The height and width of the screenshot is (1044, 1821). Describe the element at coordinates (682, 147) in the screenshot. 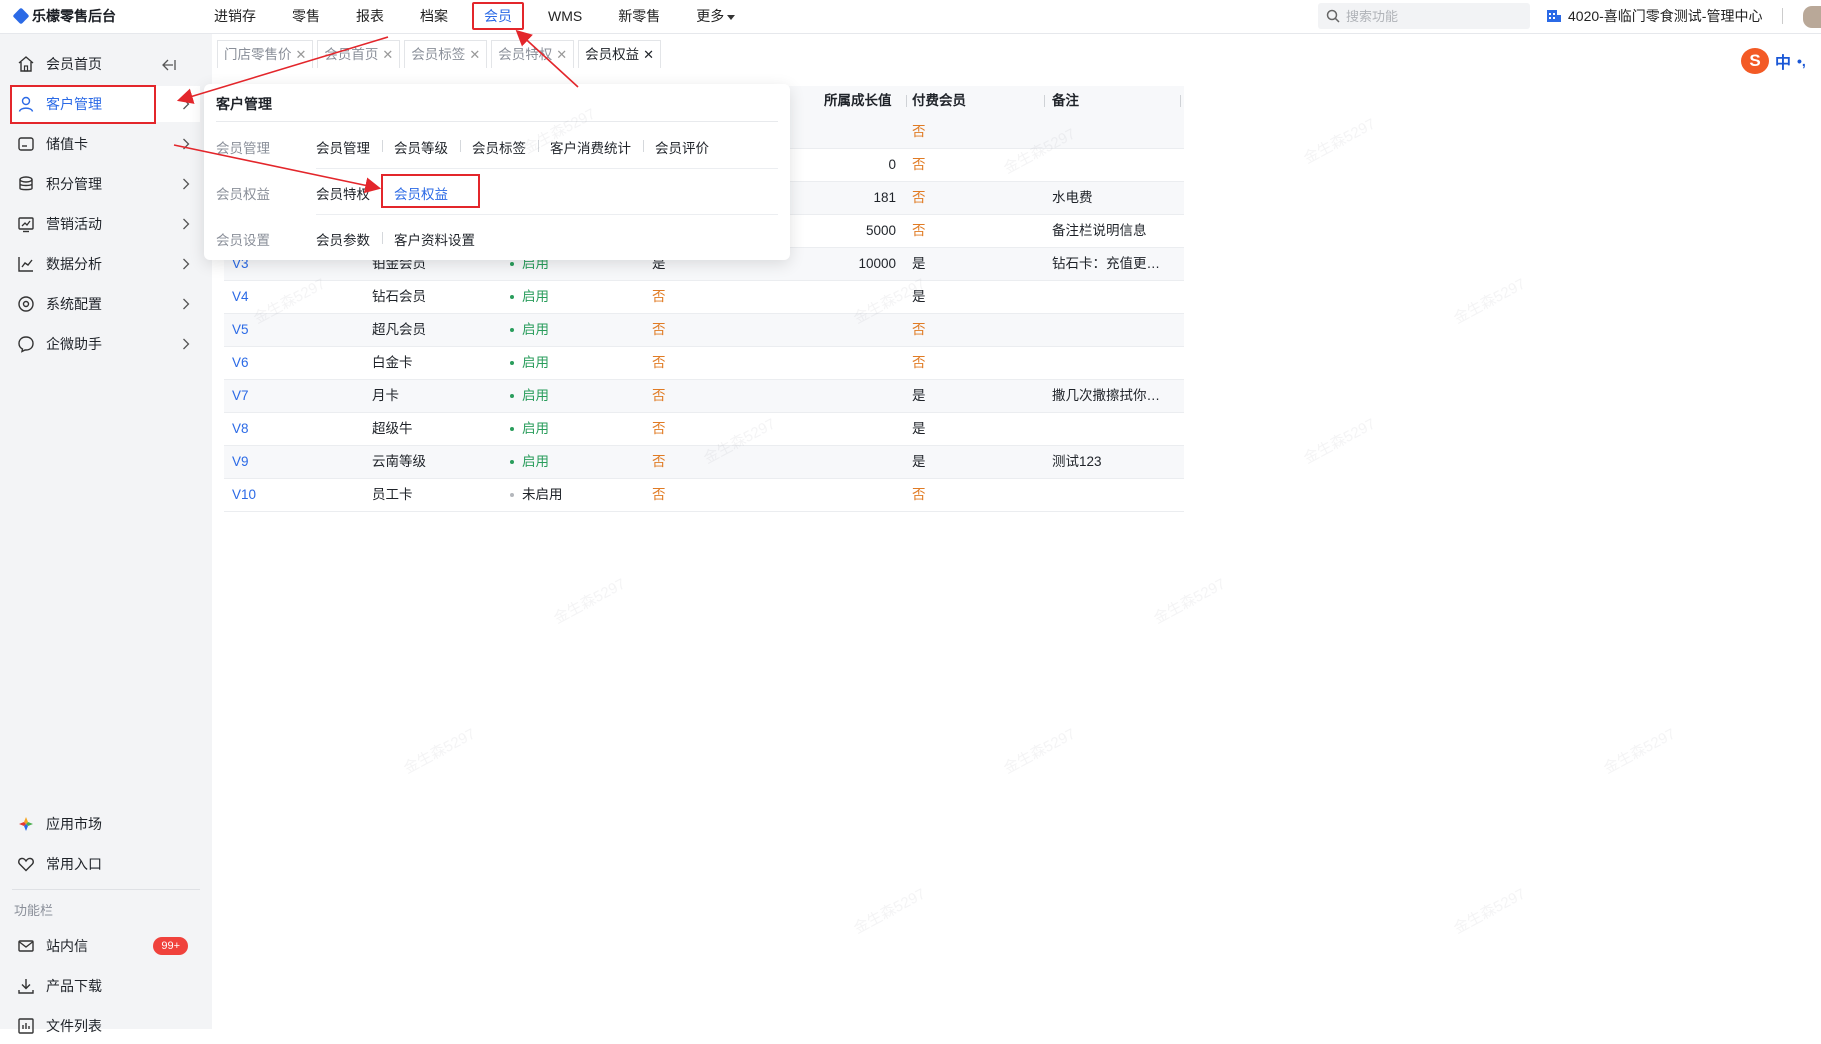

I see `menu-link-member-reviews: 会员评价` at that location.